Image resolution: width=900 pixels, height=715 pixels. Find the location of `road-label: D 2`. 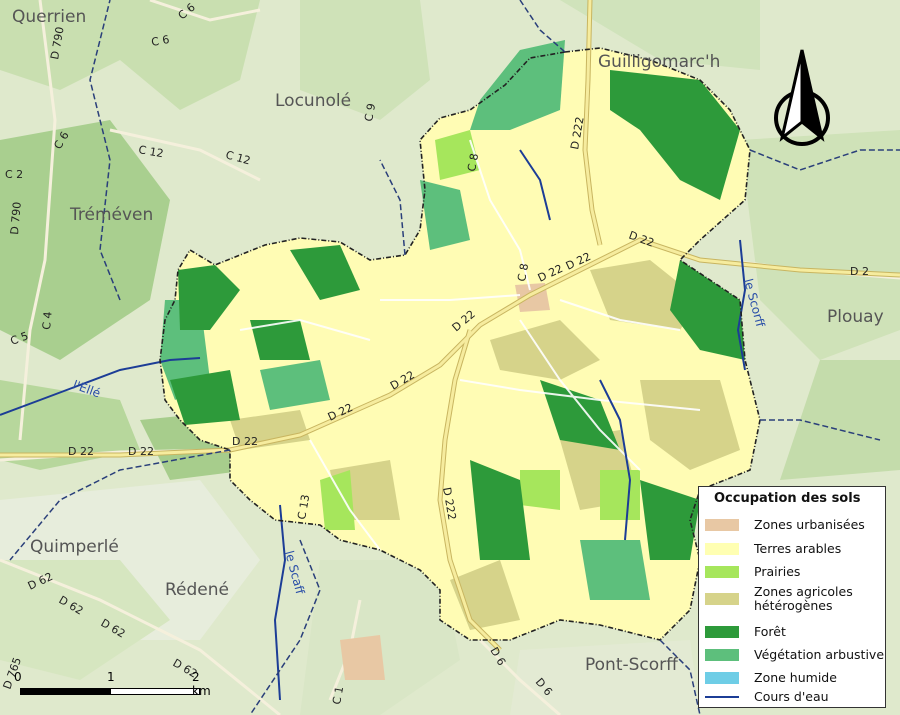

road-label: D 2 is located at coordinates (859, 271).